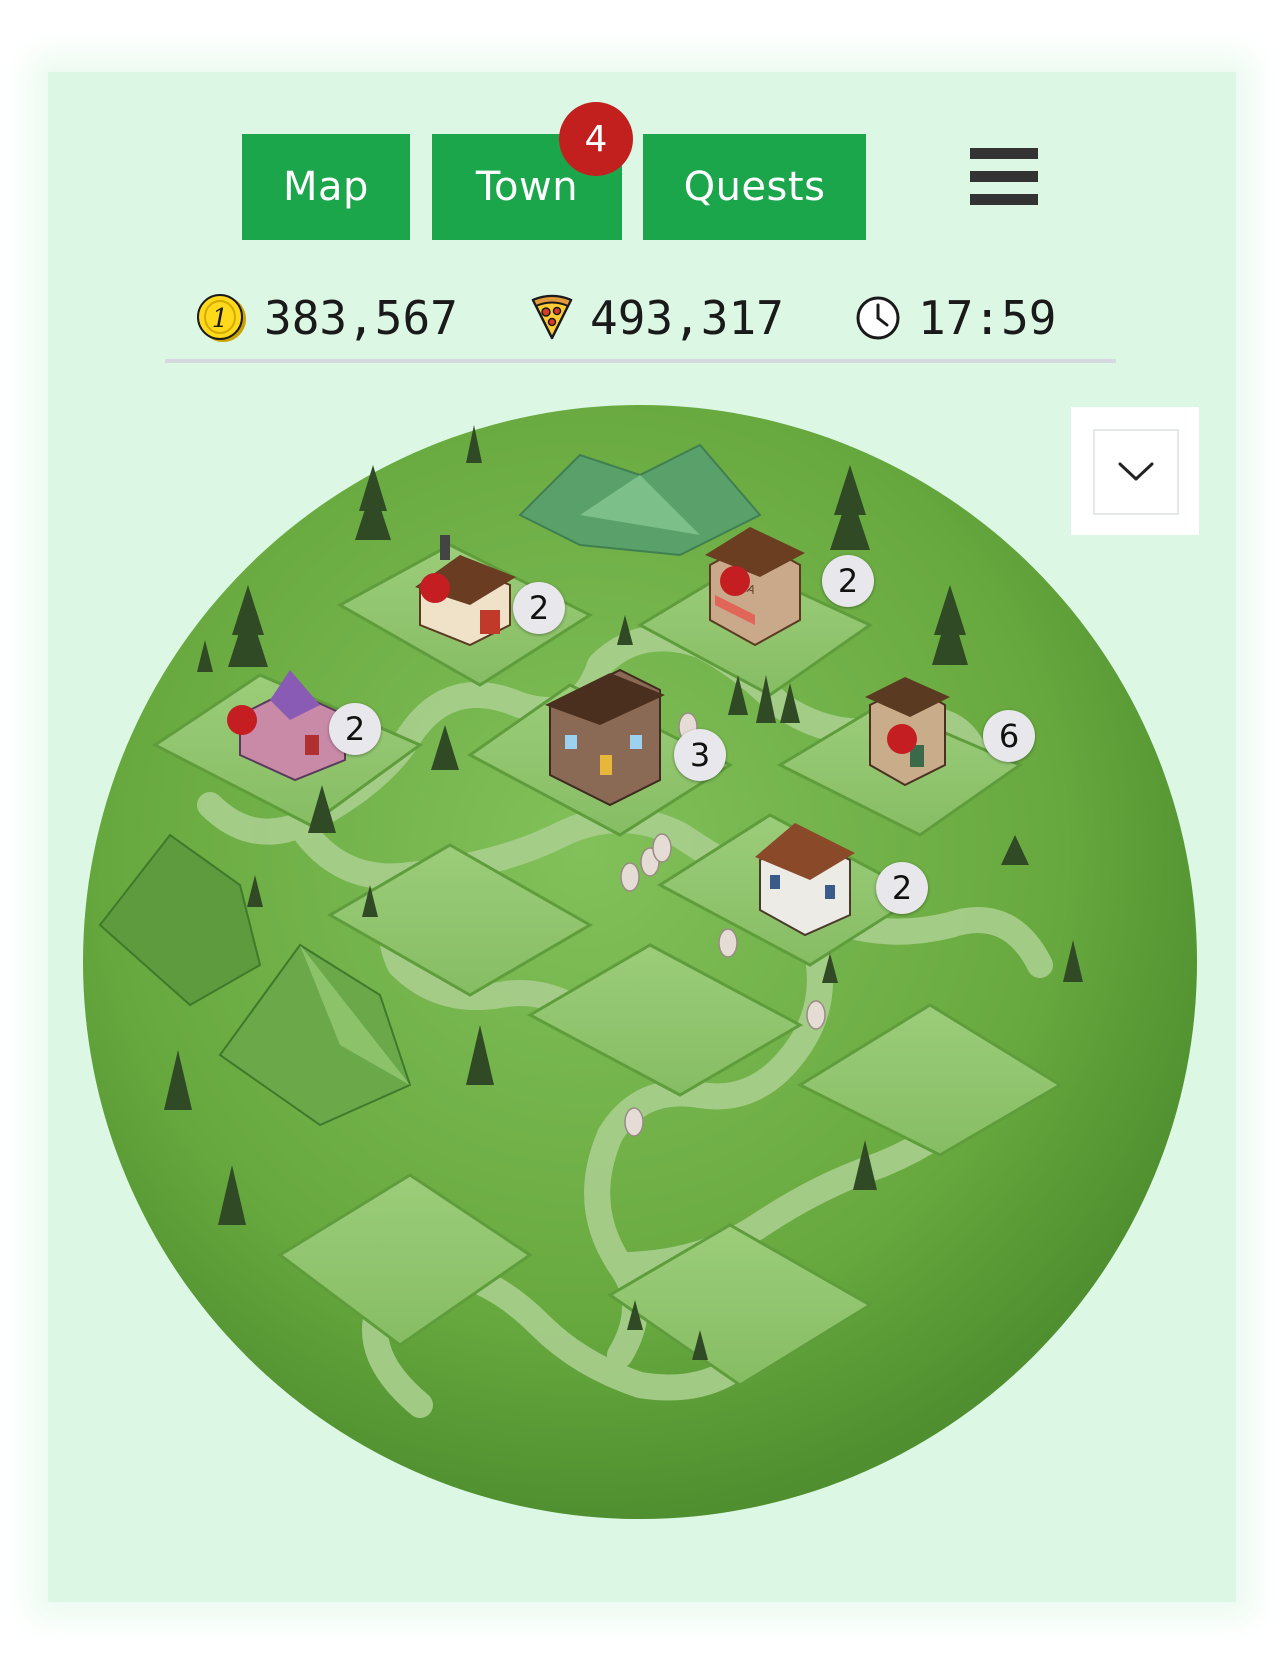  Describe the element at coordinates (242, 720) in the screenshot. I see `alert-dot-purple-house` at that location.